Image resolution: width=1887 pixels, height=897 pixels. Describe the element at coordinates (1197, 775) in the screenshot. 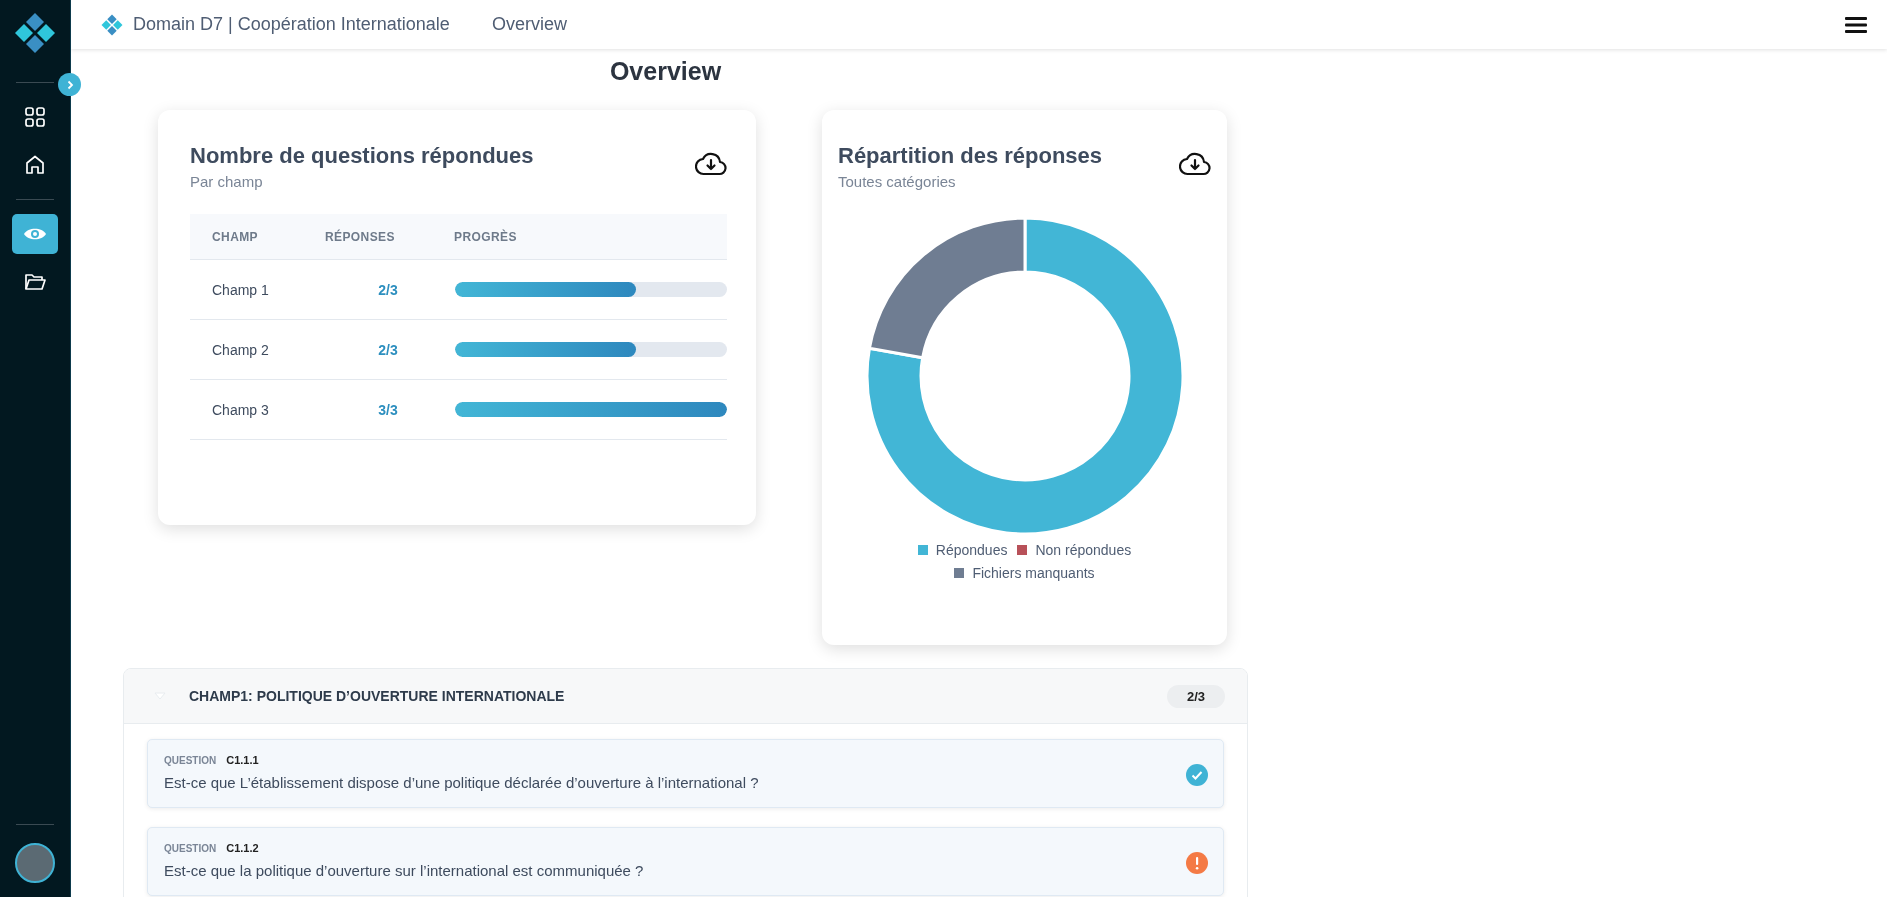

I see `check-icon` at that location.